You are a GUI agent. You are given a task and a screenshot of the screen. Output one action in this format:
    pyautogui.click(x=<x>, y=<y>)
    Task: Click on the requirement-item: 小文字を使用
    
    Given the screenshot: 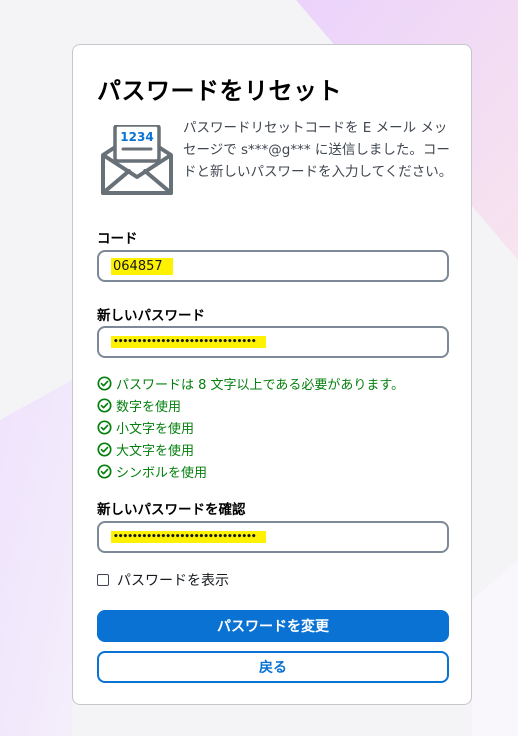 What is the action you would take?
    pyautogui.click(x=250, y=427)
    